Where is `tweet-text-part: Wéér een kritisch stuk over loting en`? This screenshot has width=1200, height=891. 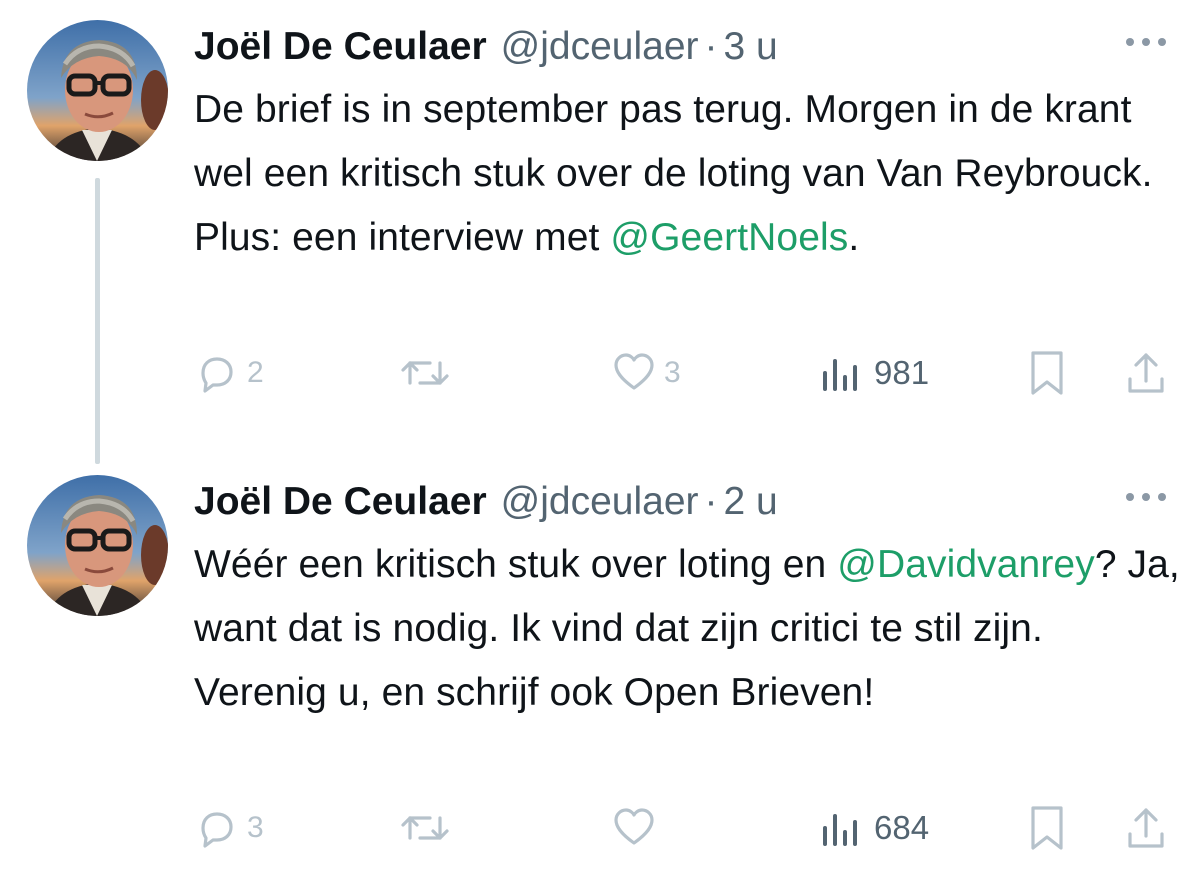
tweet-text-part: Wéér een kritisch stuk over loting en is located at coordinates (516, 564).